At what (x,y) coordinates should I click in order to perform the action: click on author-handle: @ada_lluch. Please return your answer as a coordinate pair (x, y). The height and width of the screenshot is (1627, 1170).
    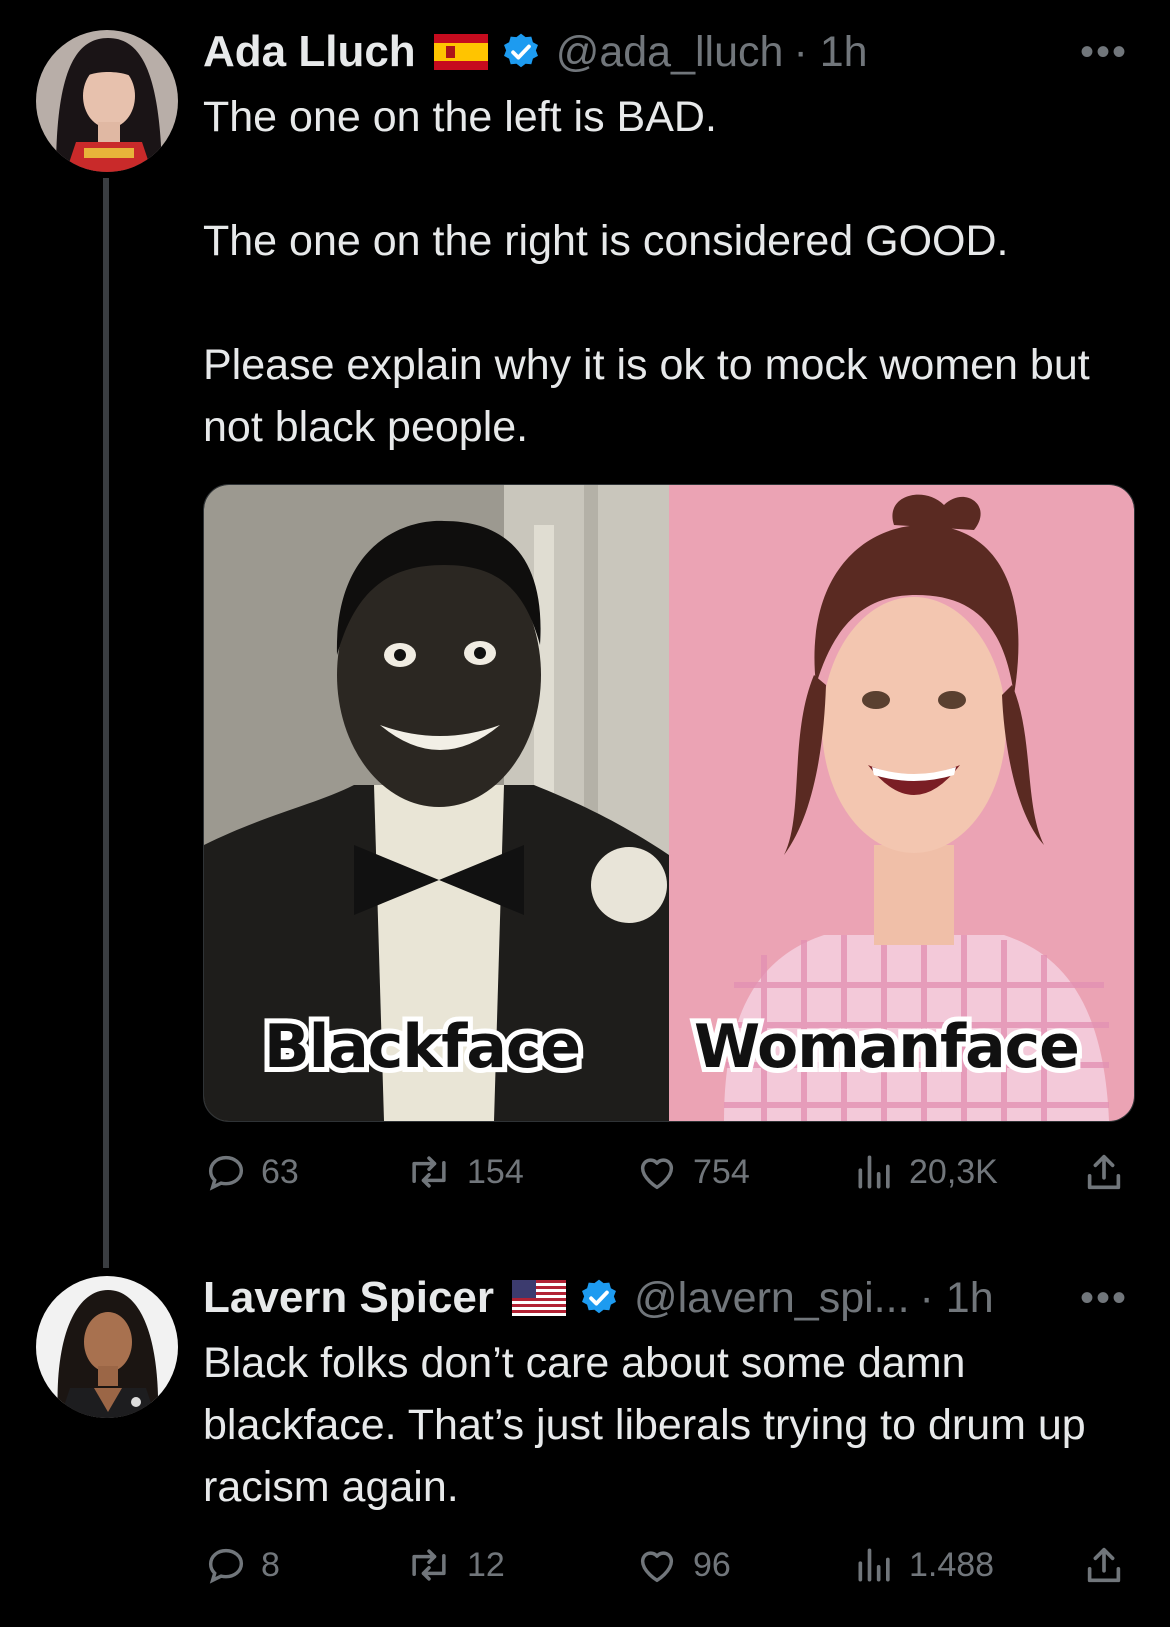
    Looking at the image, I should click on (670, 52).